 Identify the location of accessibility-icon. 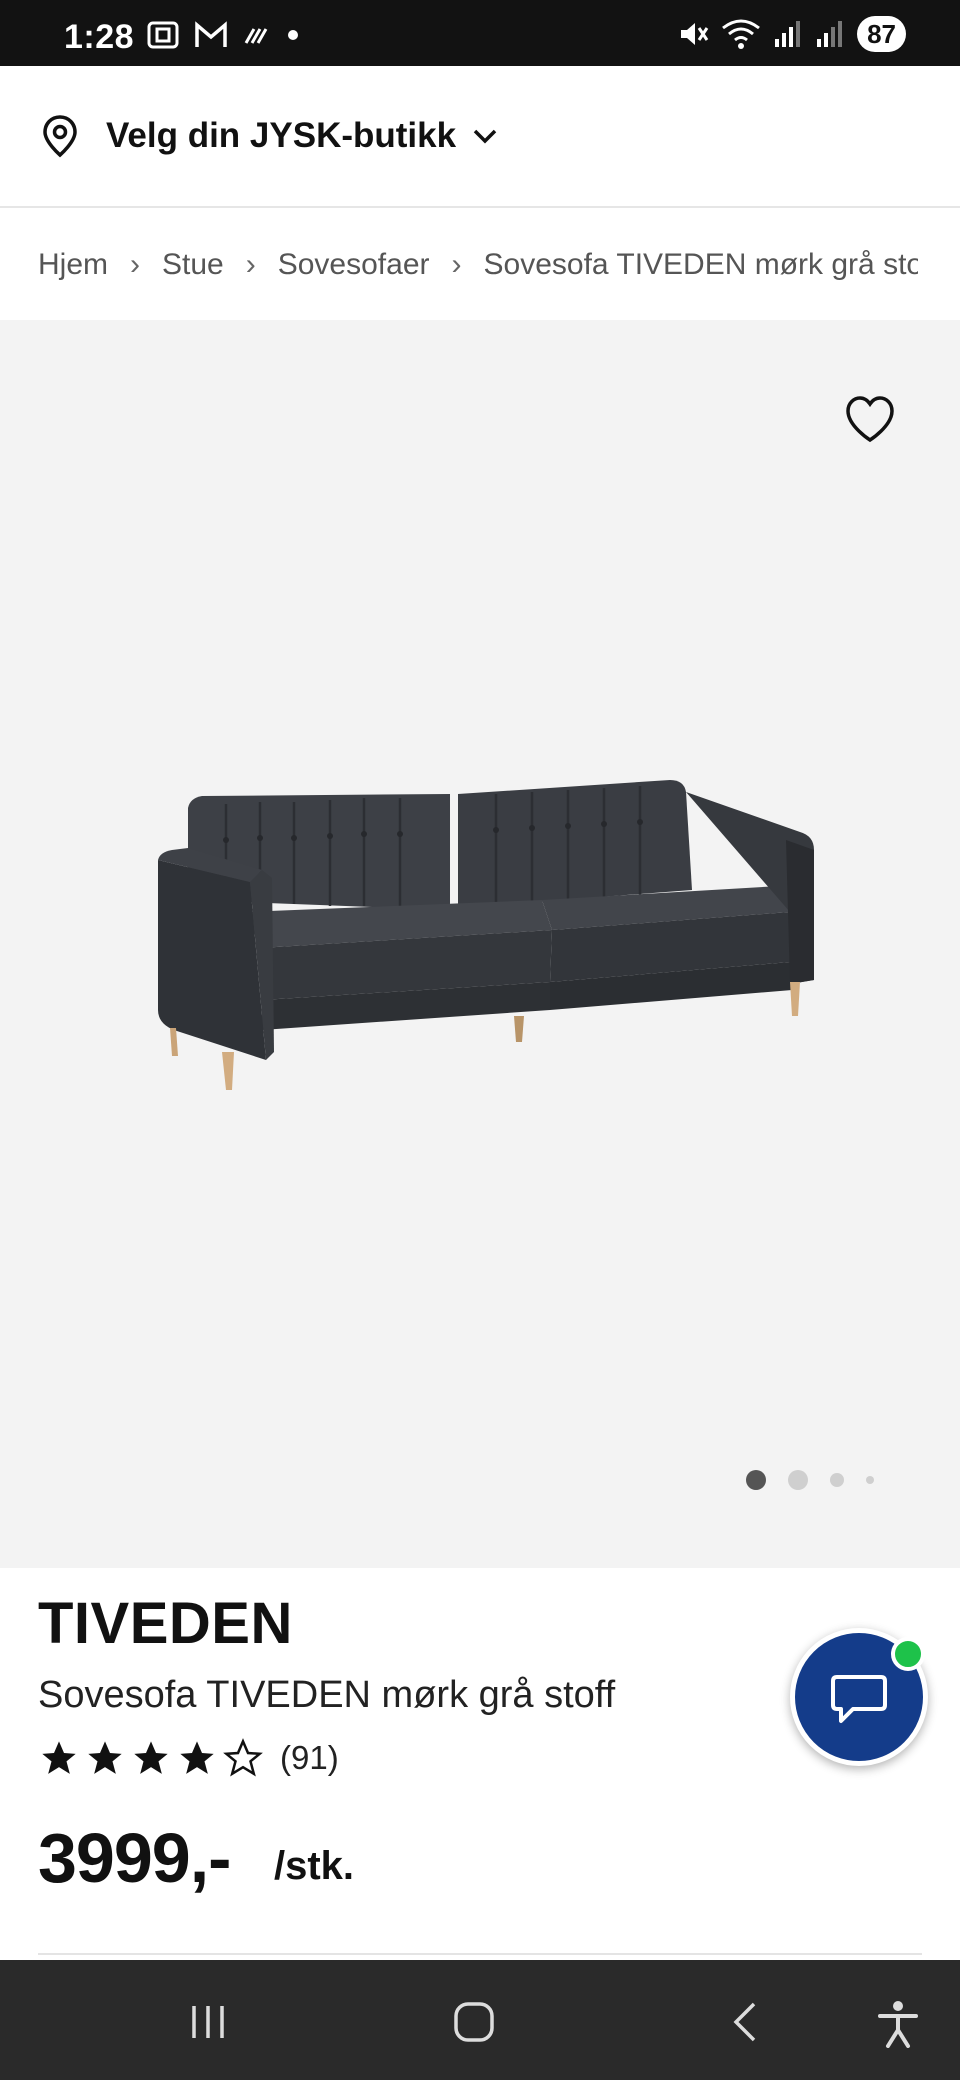
(898, 2024).